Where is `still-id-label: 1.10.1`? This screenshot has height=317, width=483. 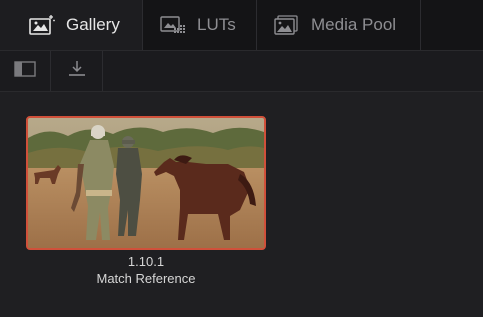
still-id-label: 1.10.1 is located at coordinates (146, 261).